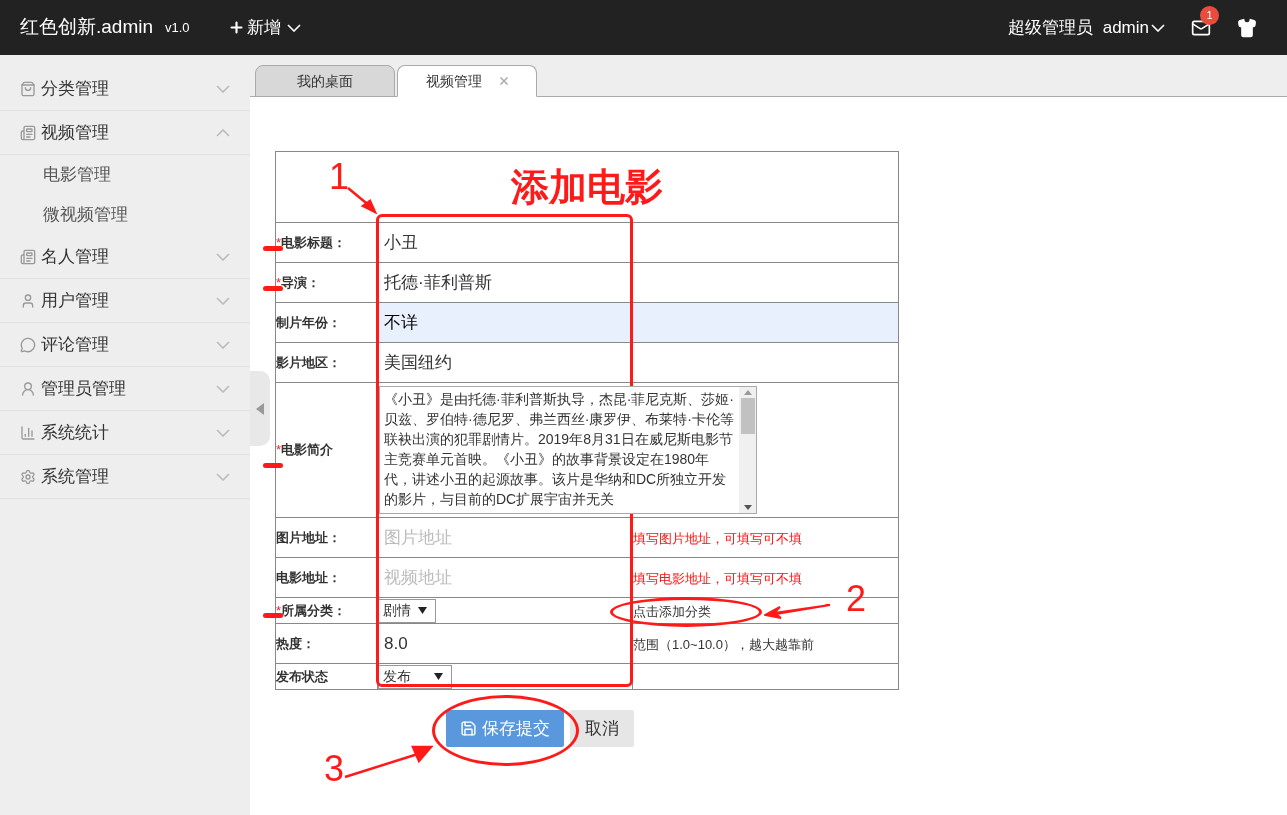 This screenshot has height=815, width=1287. I want to click on chat-icon, so click(28, 344).